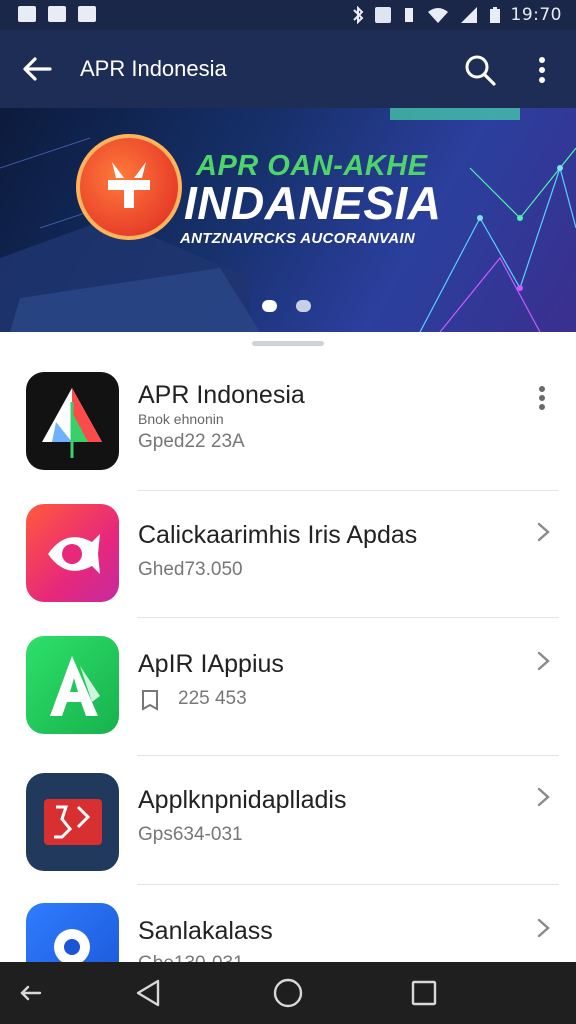  I want to click on banner-logo-glyph, so click(129, 185).